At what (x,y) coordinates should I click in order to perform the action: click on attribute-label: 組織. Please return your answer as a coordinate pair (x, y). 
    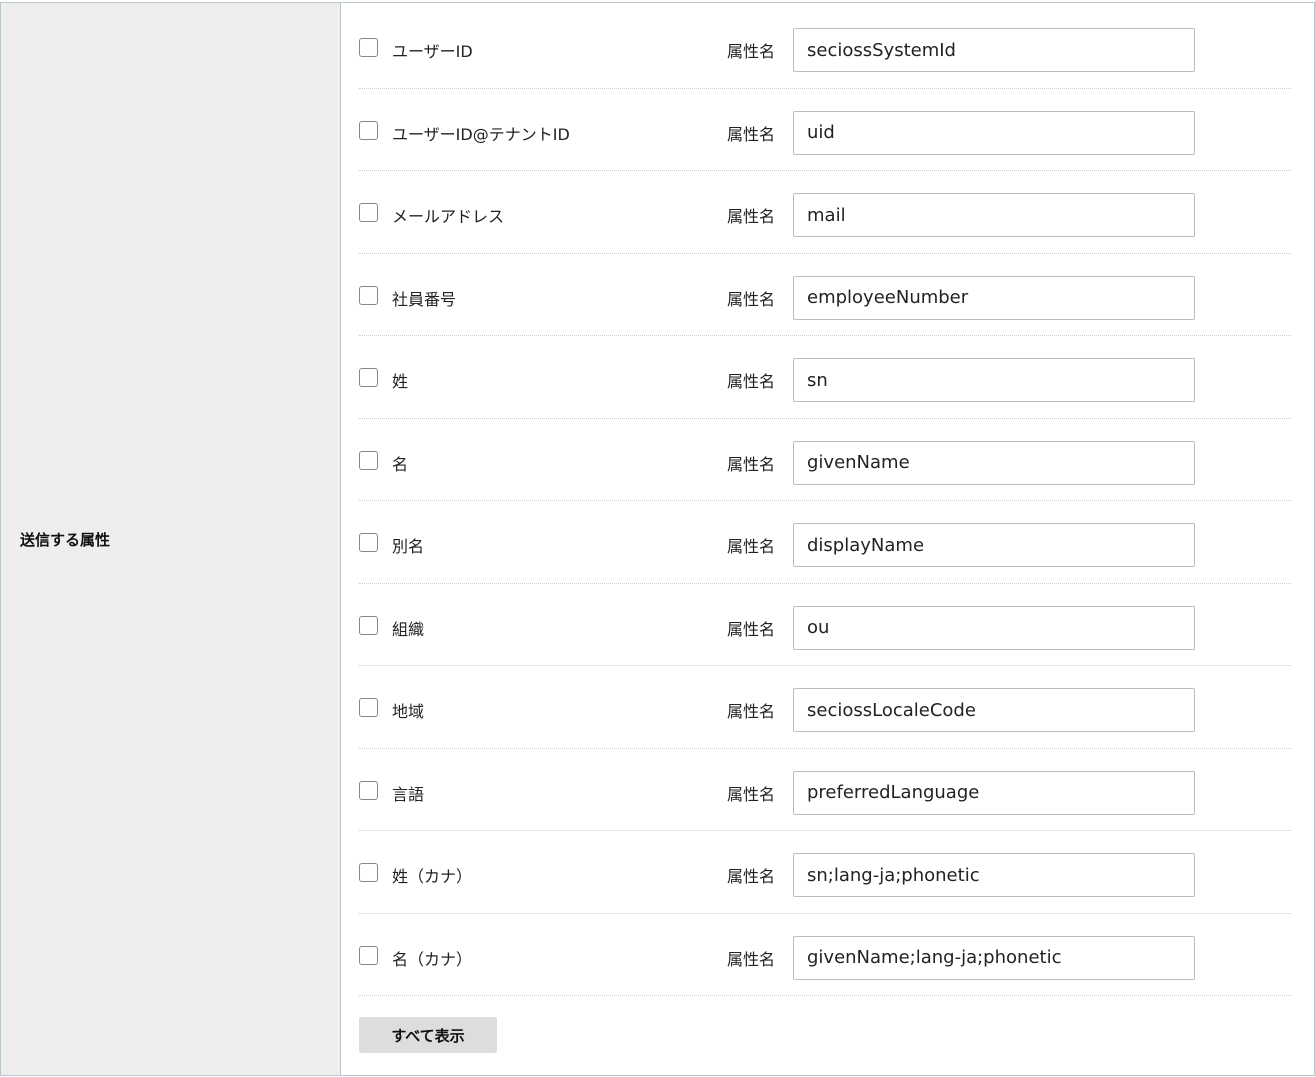
    Looking at the image, I should click on (408, 629).